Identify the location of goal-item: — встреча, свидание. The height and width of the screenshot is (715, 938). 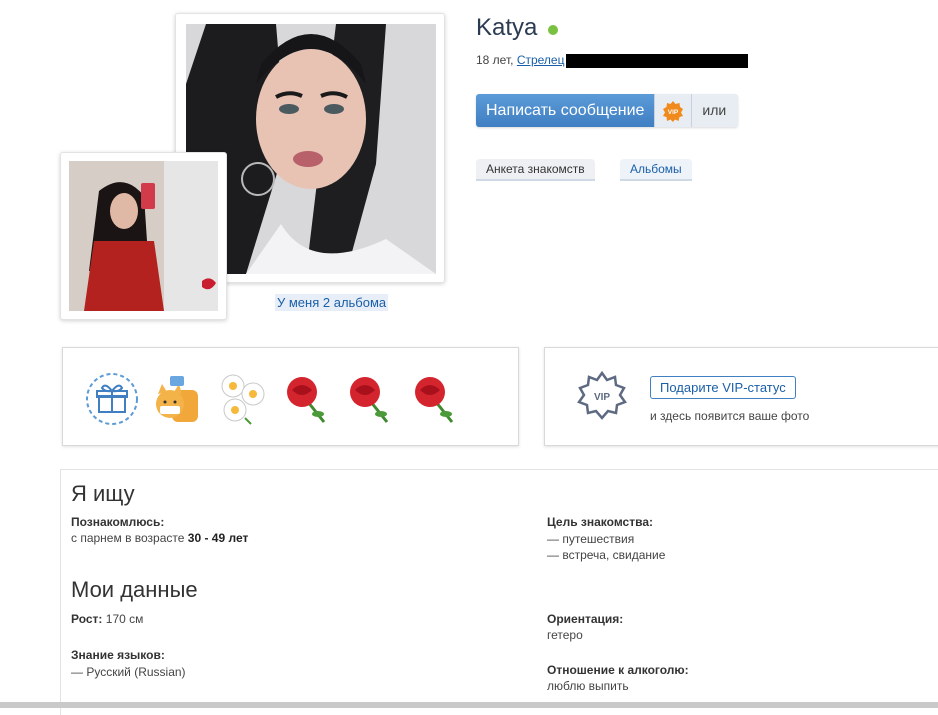
(606, 555).